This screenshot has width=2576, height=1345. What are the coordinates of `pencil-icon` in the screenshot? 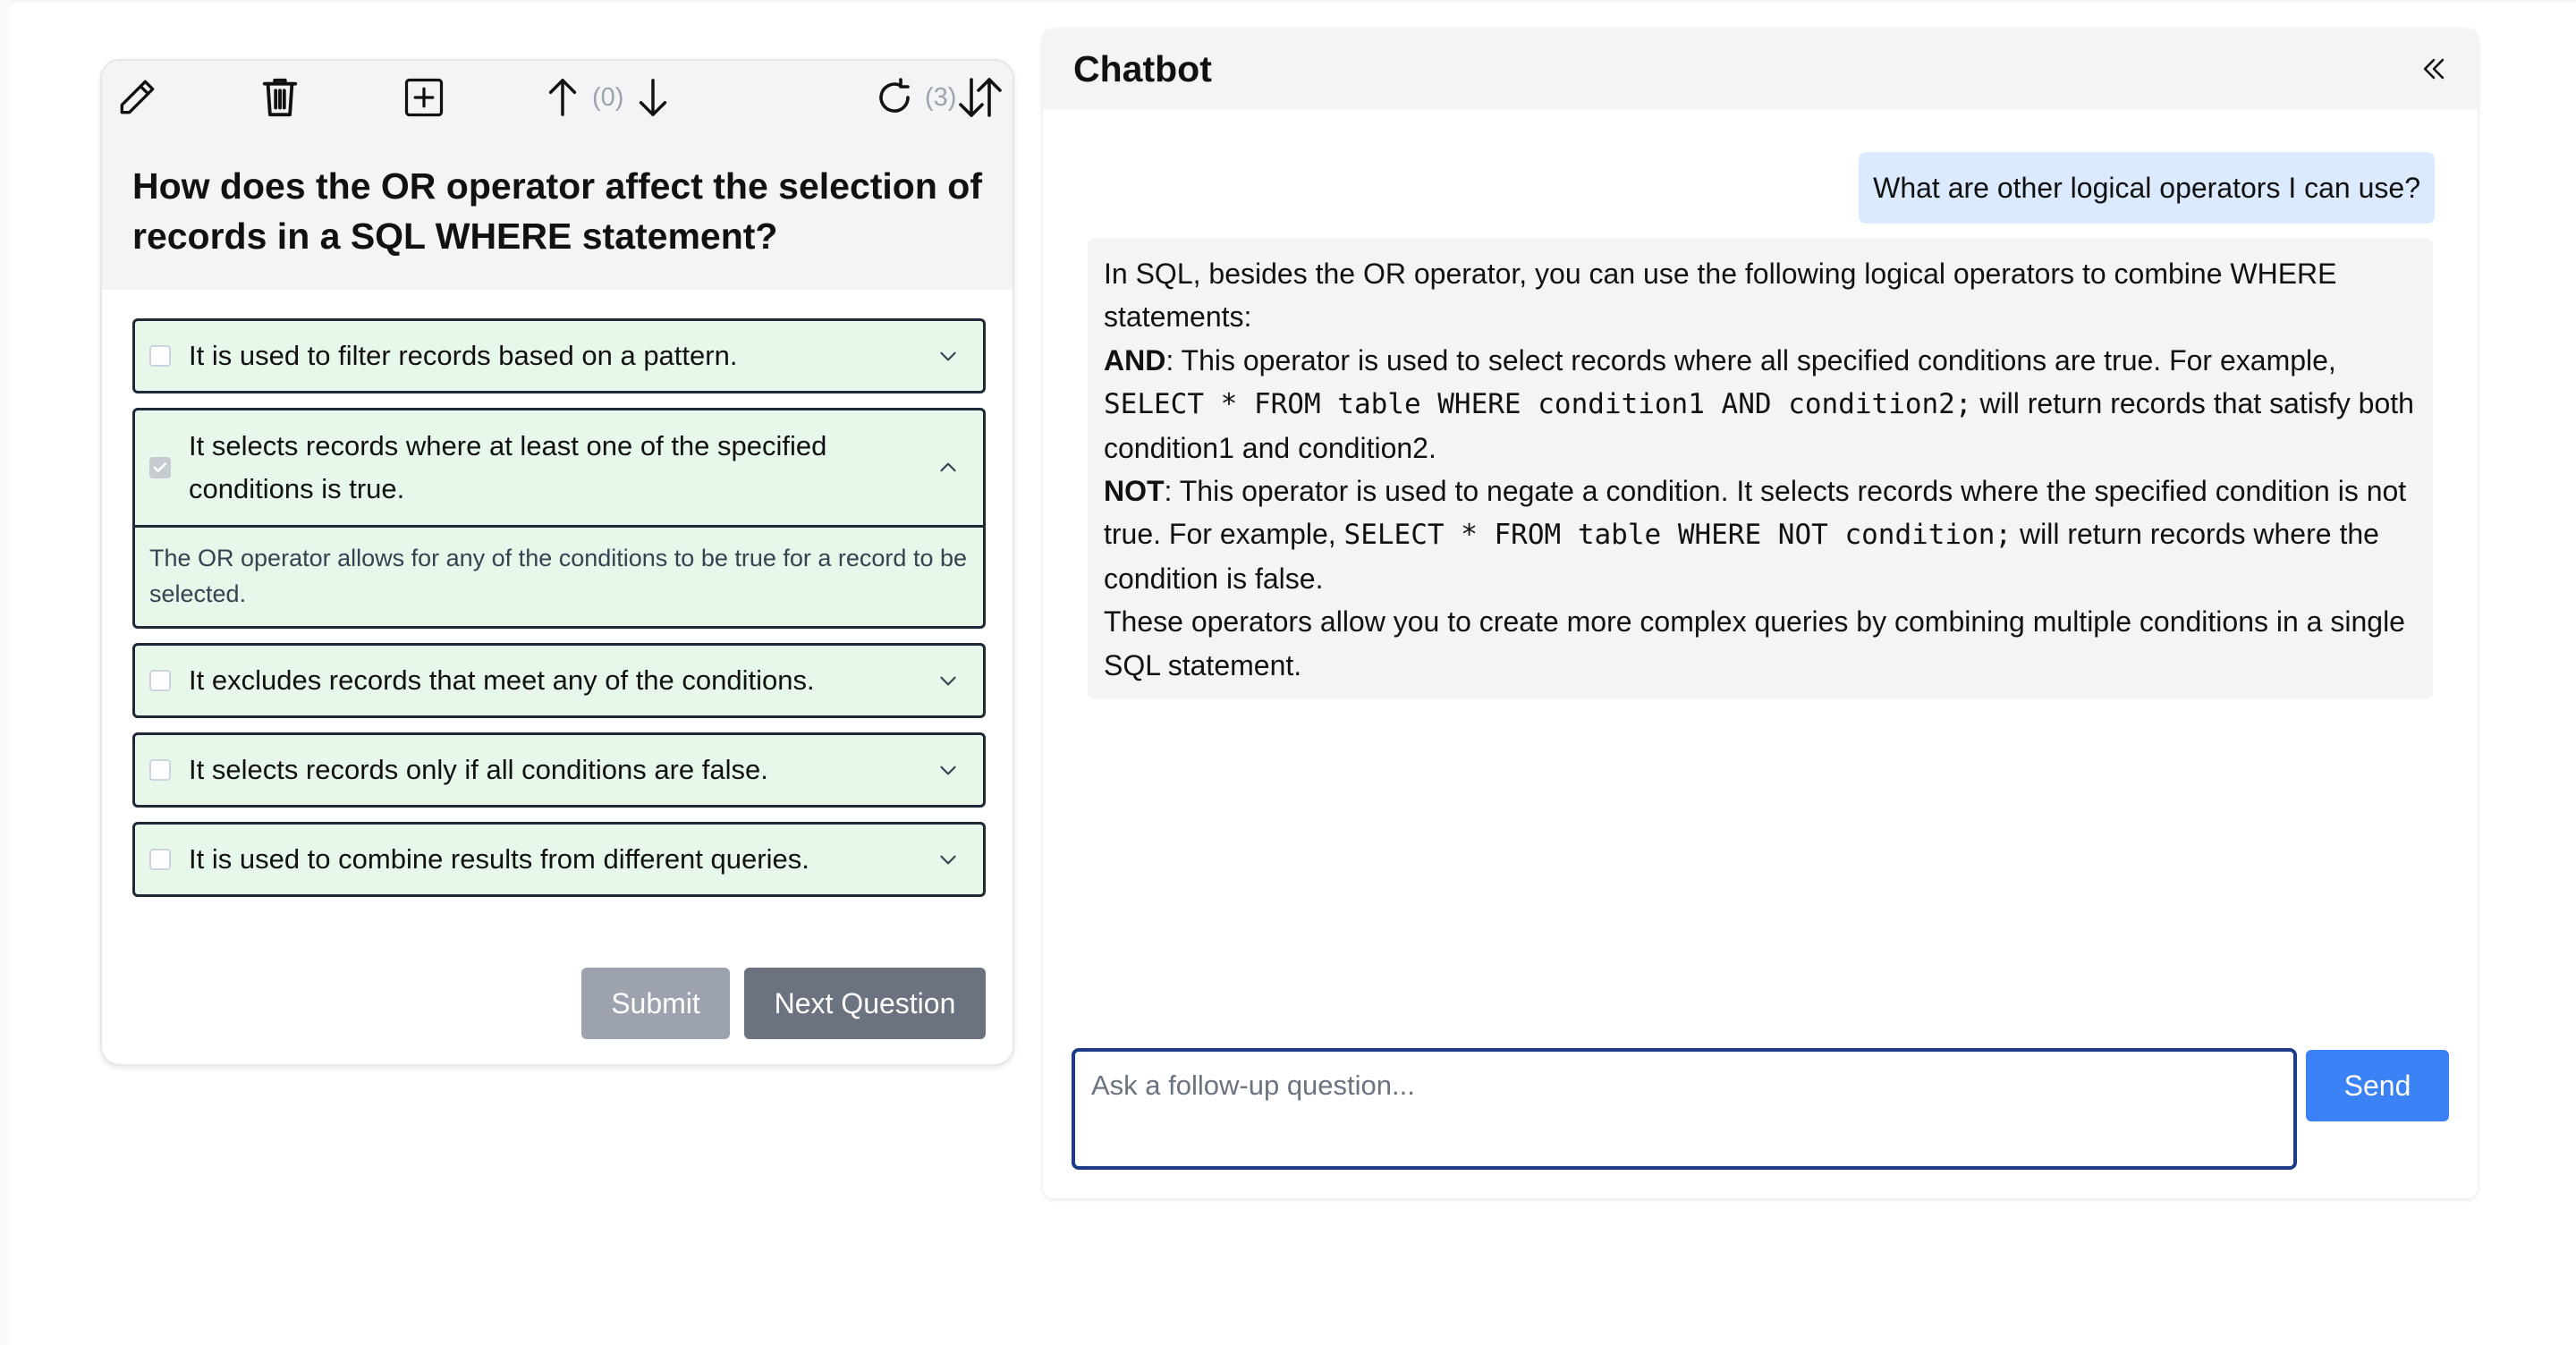 It's located at (136, 97).